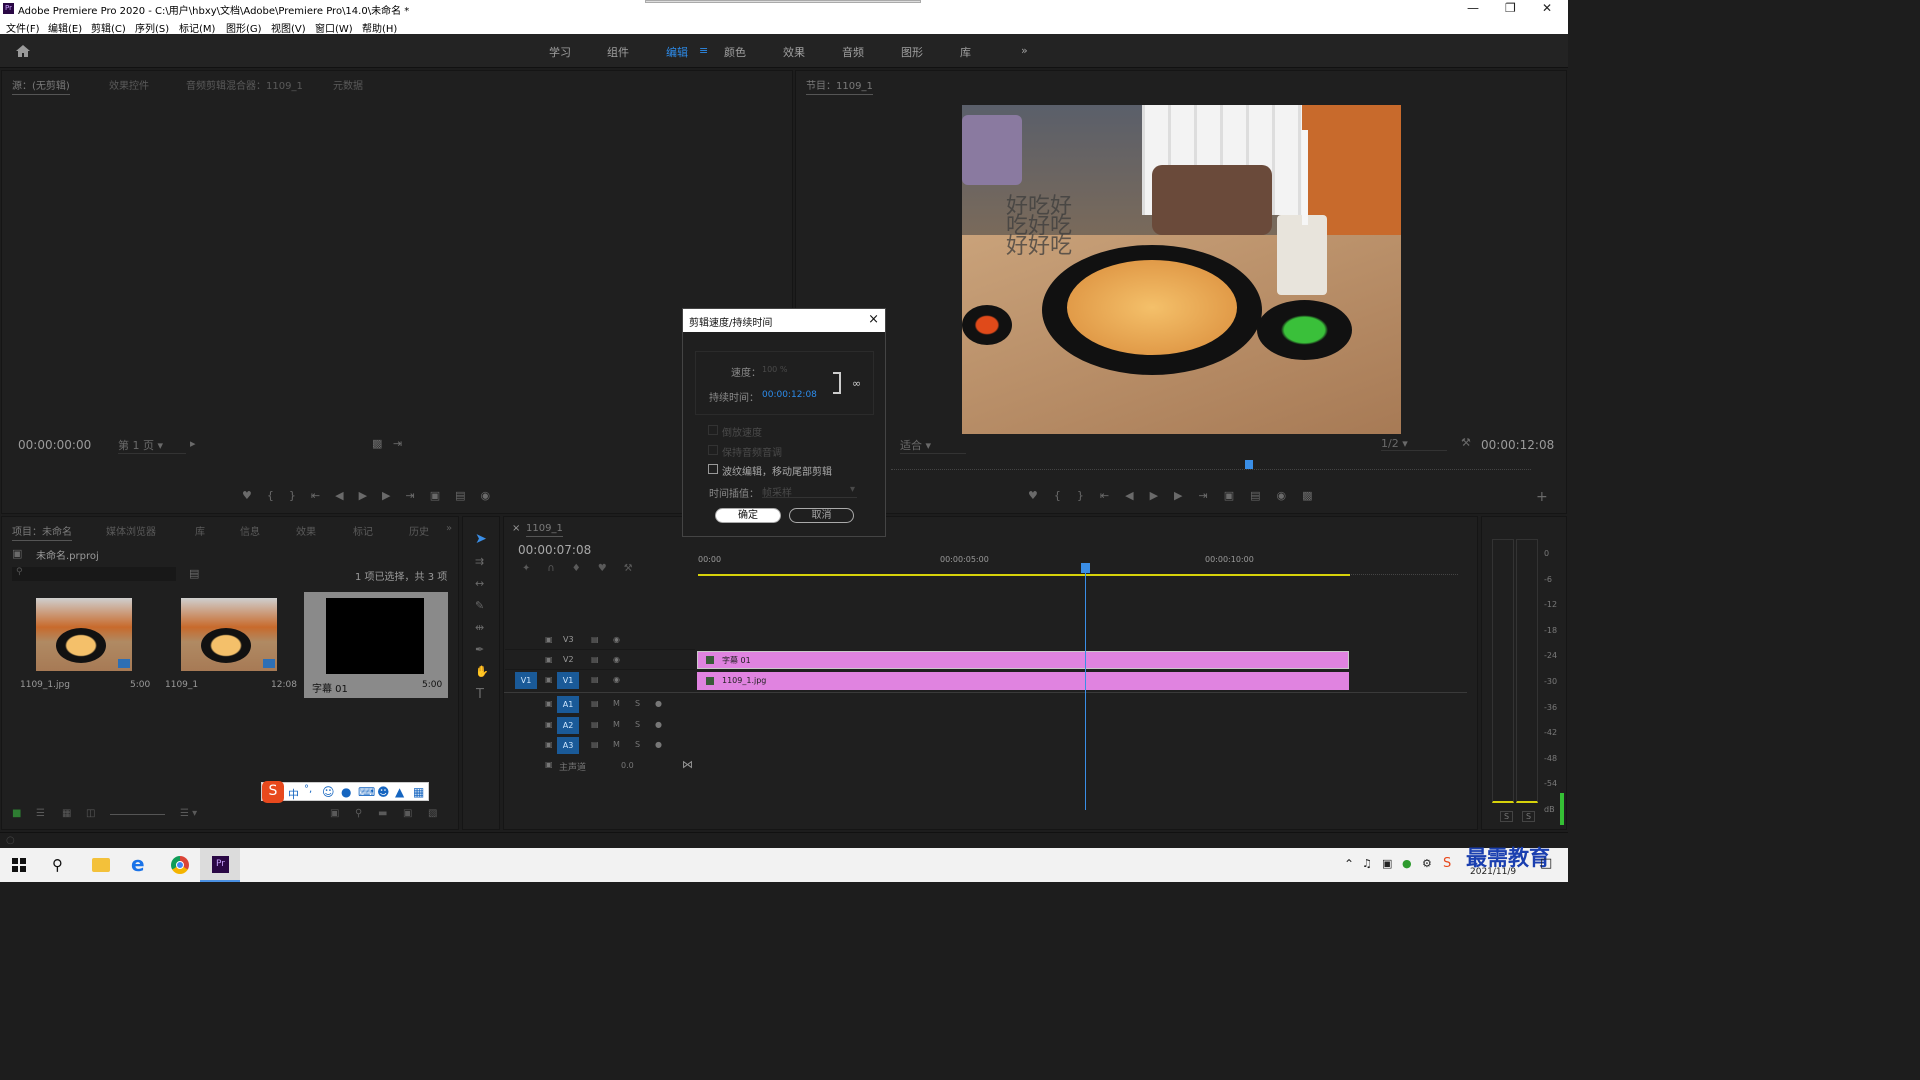 The width and height of the screenshot is (1920, 1080). Describe the element at coordinates (1547, 8) in the screenshot. I see `close-window-button: ✕` at that location.